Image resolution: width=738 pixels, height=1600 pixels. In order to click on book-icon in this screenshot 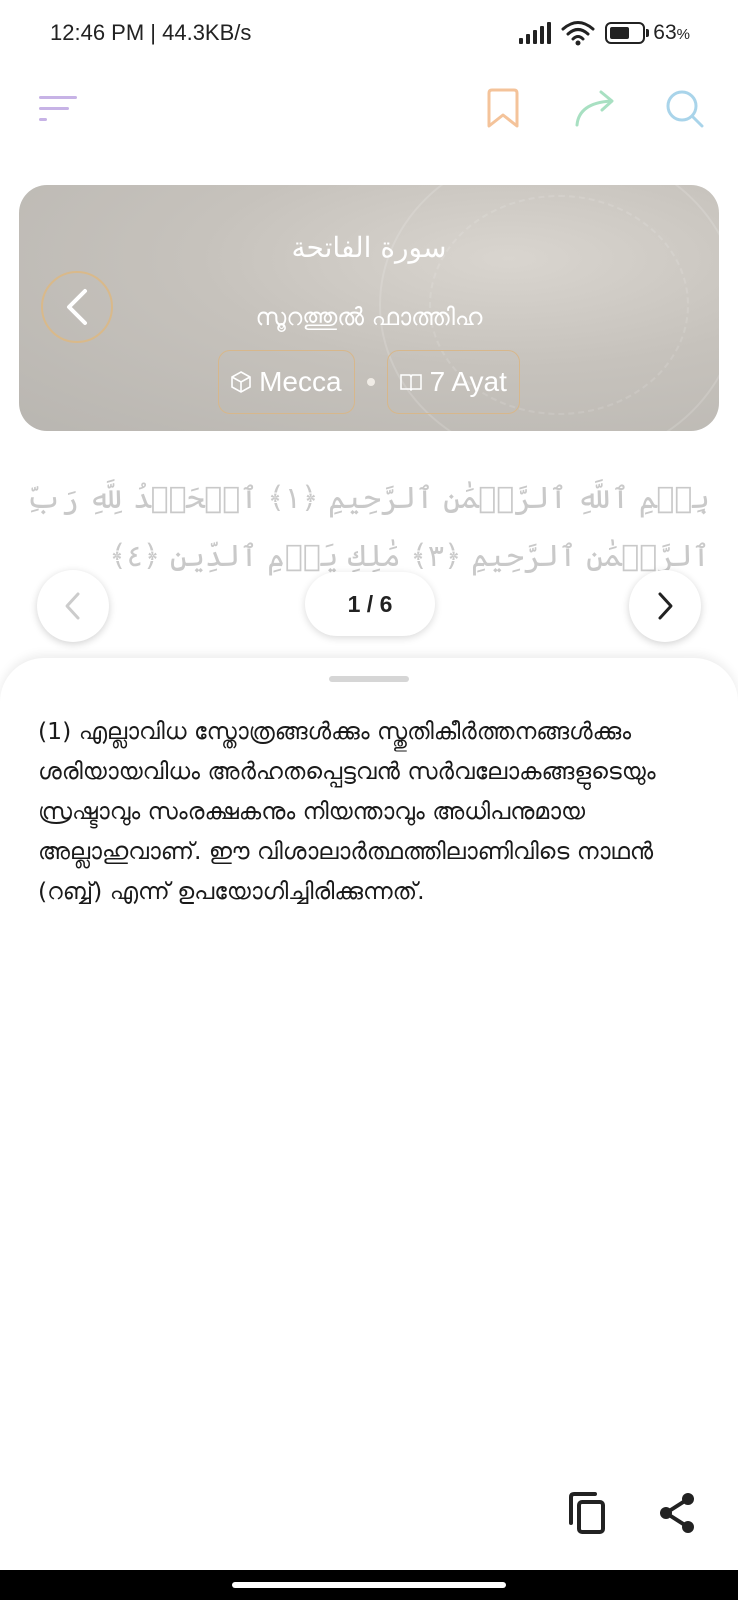, I will do `click(410, 382)`.